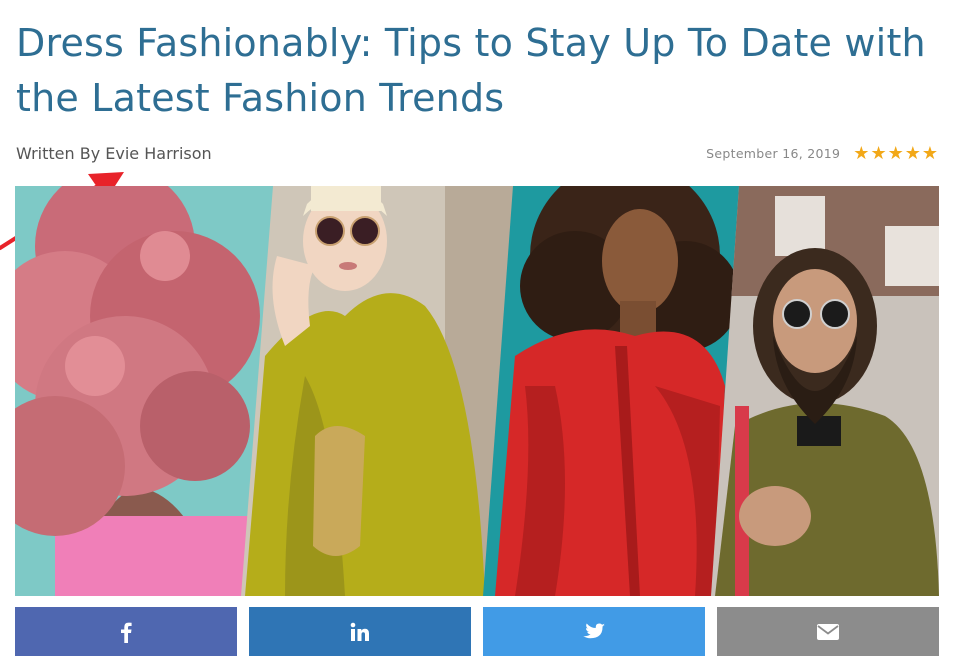 The width and height of the screenshot is (955, 666). I want to click on linkedin-icon, so click(359, 631).